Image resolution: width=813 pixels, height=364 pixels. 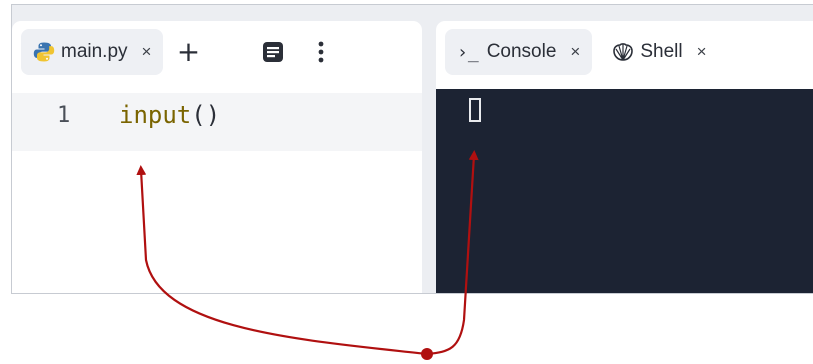 I want to click on python-icon, so click(x=44, y=52).